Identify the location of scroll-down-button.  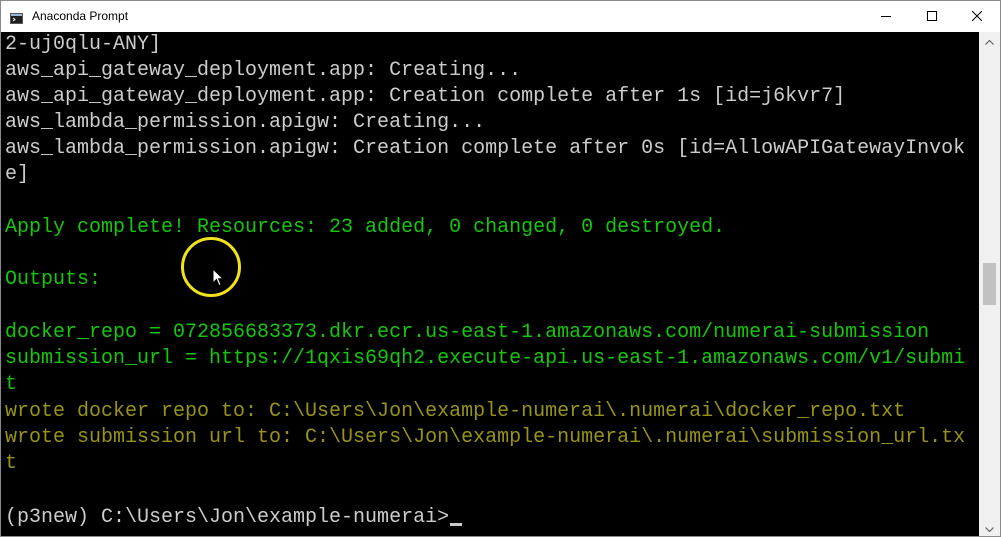
(989, 527).